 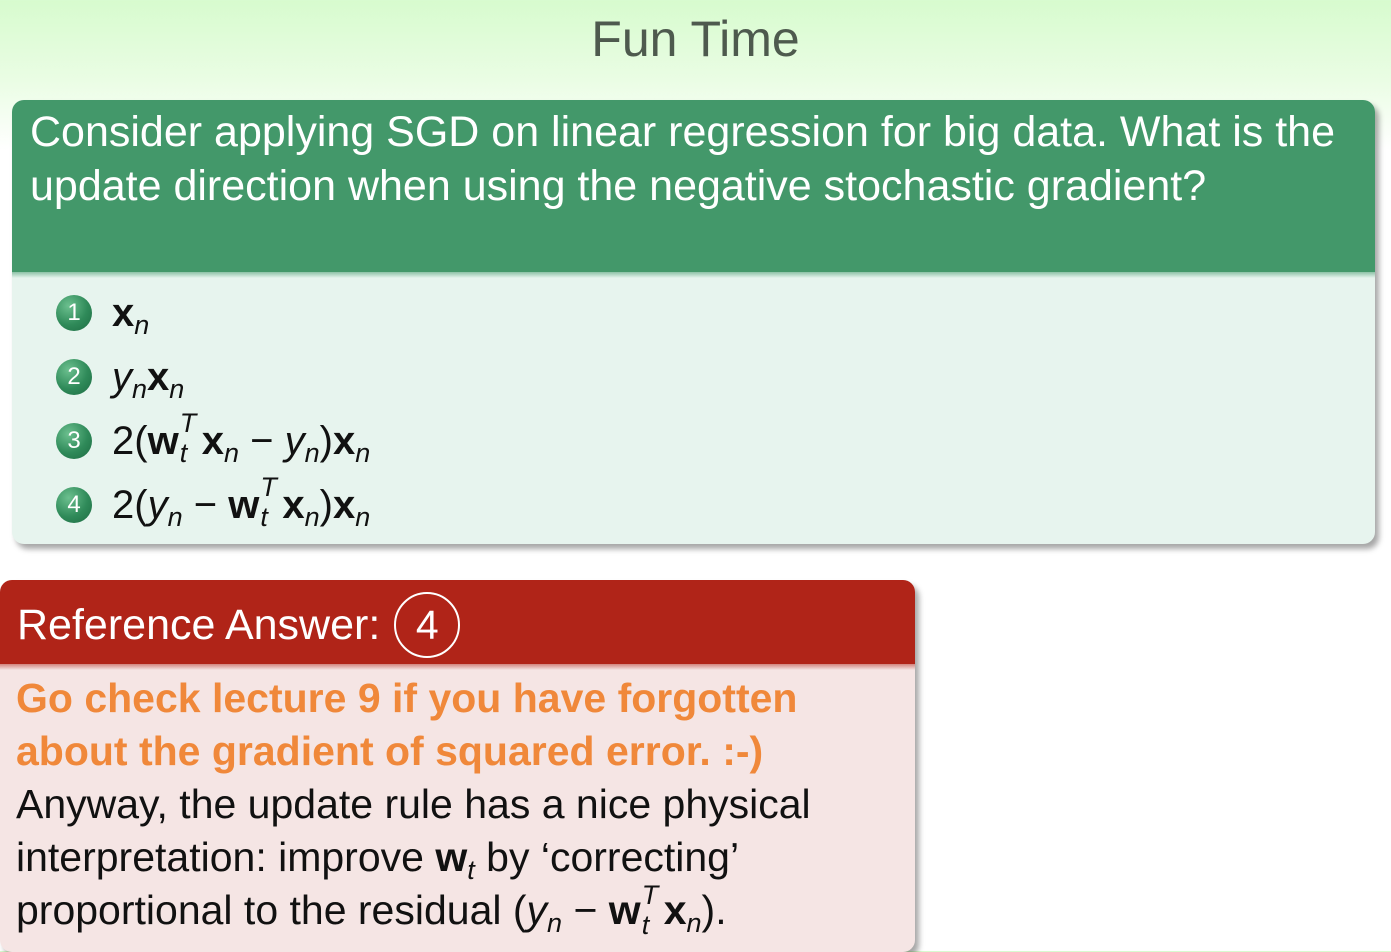 I want to click on option-3-formula: 2(w Tt xn − yn)xn, so click(x=241, y=438).